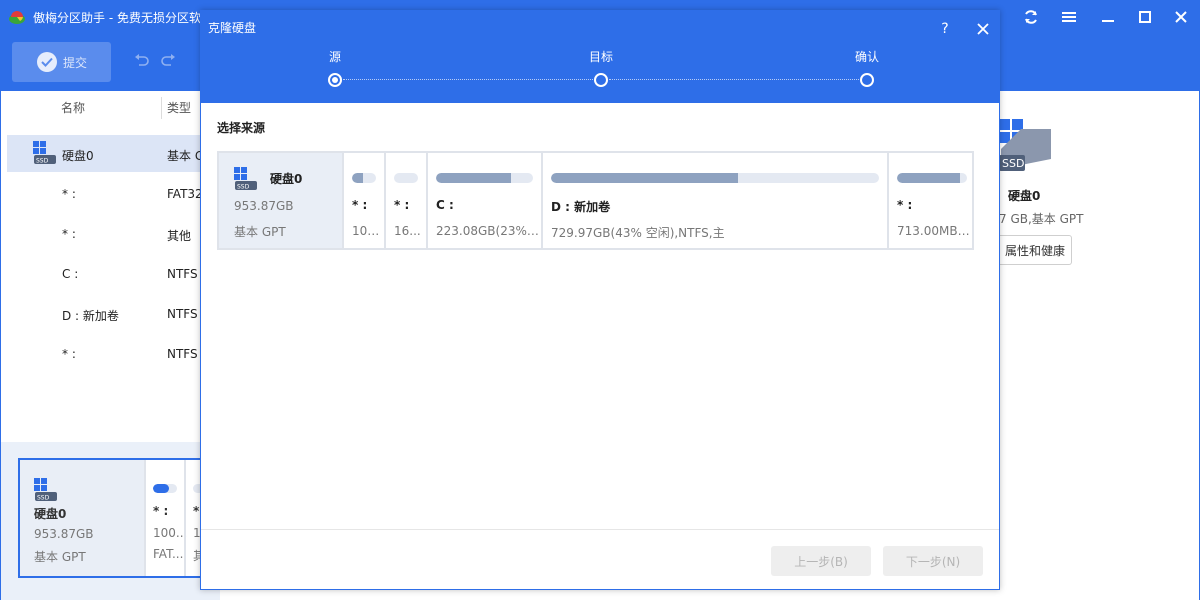 Image resolution: width=1200 pixels, height=600 pixels. What do you see at coordinates (161, 108) in the screenshot?
I see `column-divider` at bounding box center [161, 108].